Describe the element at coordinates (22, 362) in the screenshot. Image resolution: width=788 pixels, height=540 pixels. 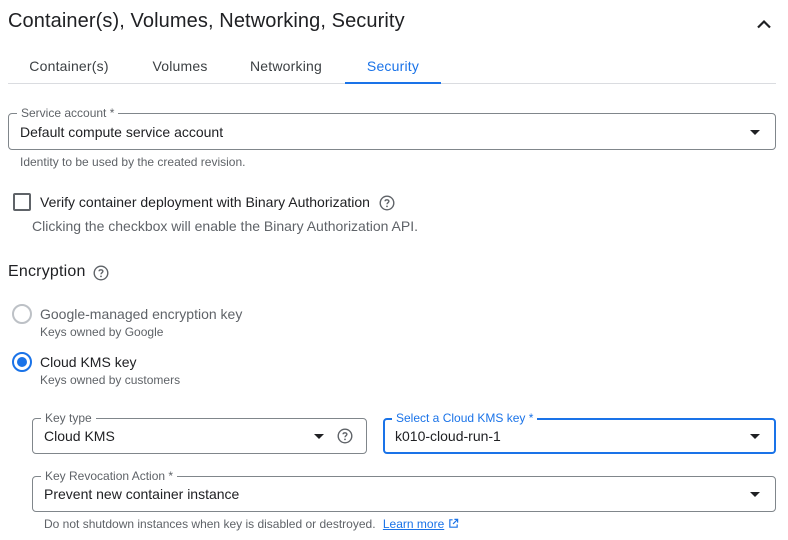
I see `cloud-kms-key-radio` at that location.